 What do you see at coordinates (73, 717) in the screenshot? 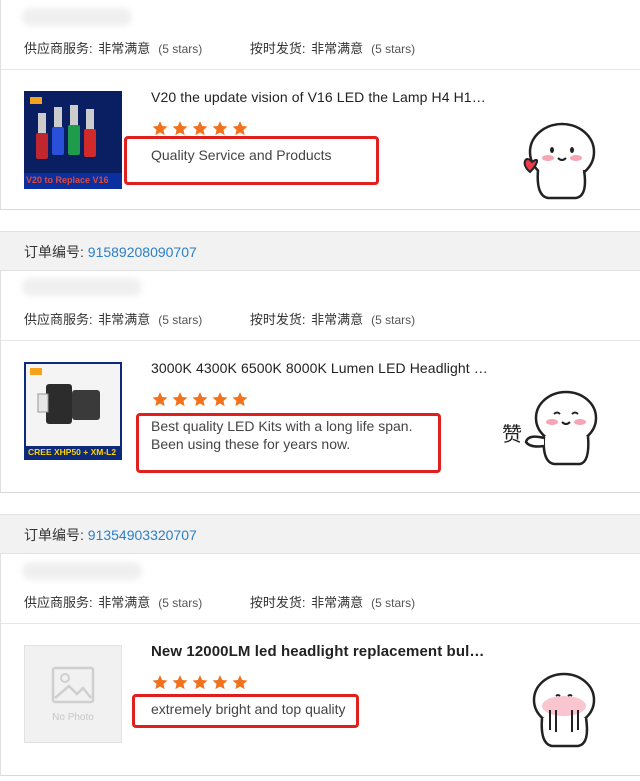
I see `thumb-caption: No Photo` at bounding box center [73, 717].